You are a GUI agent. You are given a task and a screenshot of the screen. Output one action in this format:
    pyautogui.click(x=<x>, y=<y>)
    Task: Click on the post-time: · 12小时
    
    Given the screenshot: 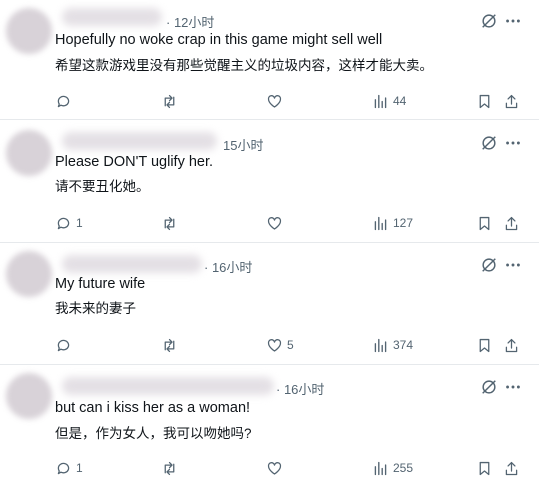 What is the action you would take?
    pyautogui.click(x=190, y=21)
    